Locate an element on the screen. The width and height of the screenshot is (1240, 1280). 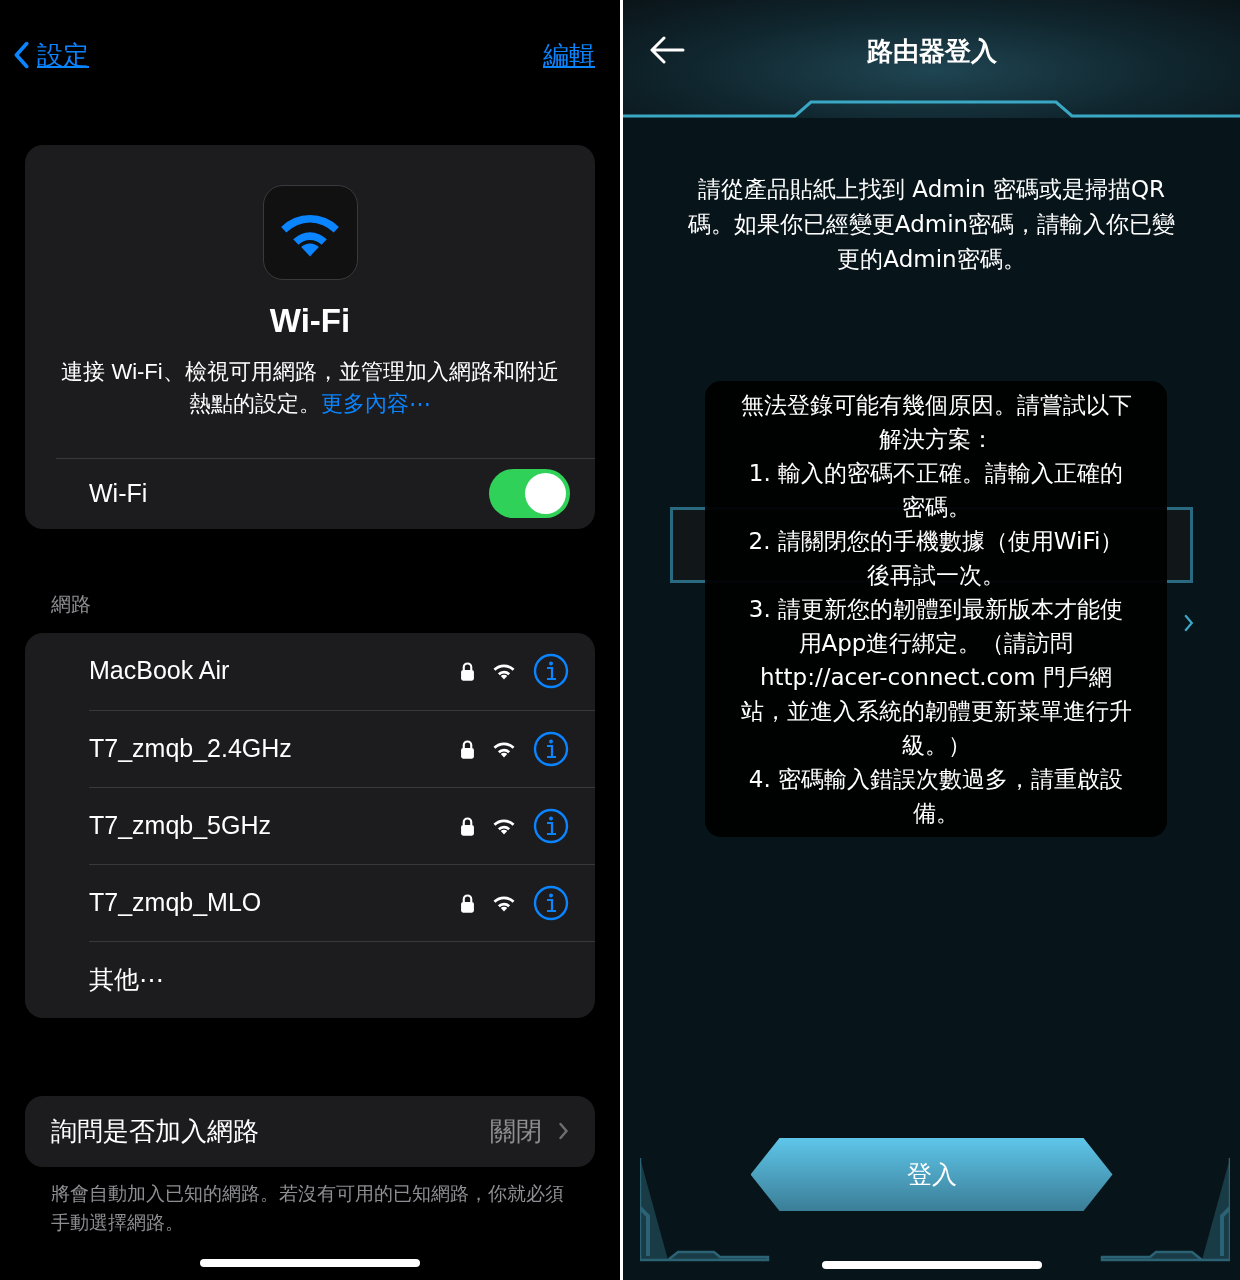
network-name: MacBook Air is located at coordinates (274, 671).